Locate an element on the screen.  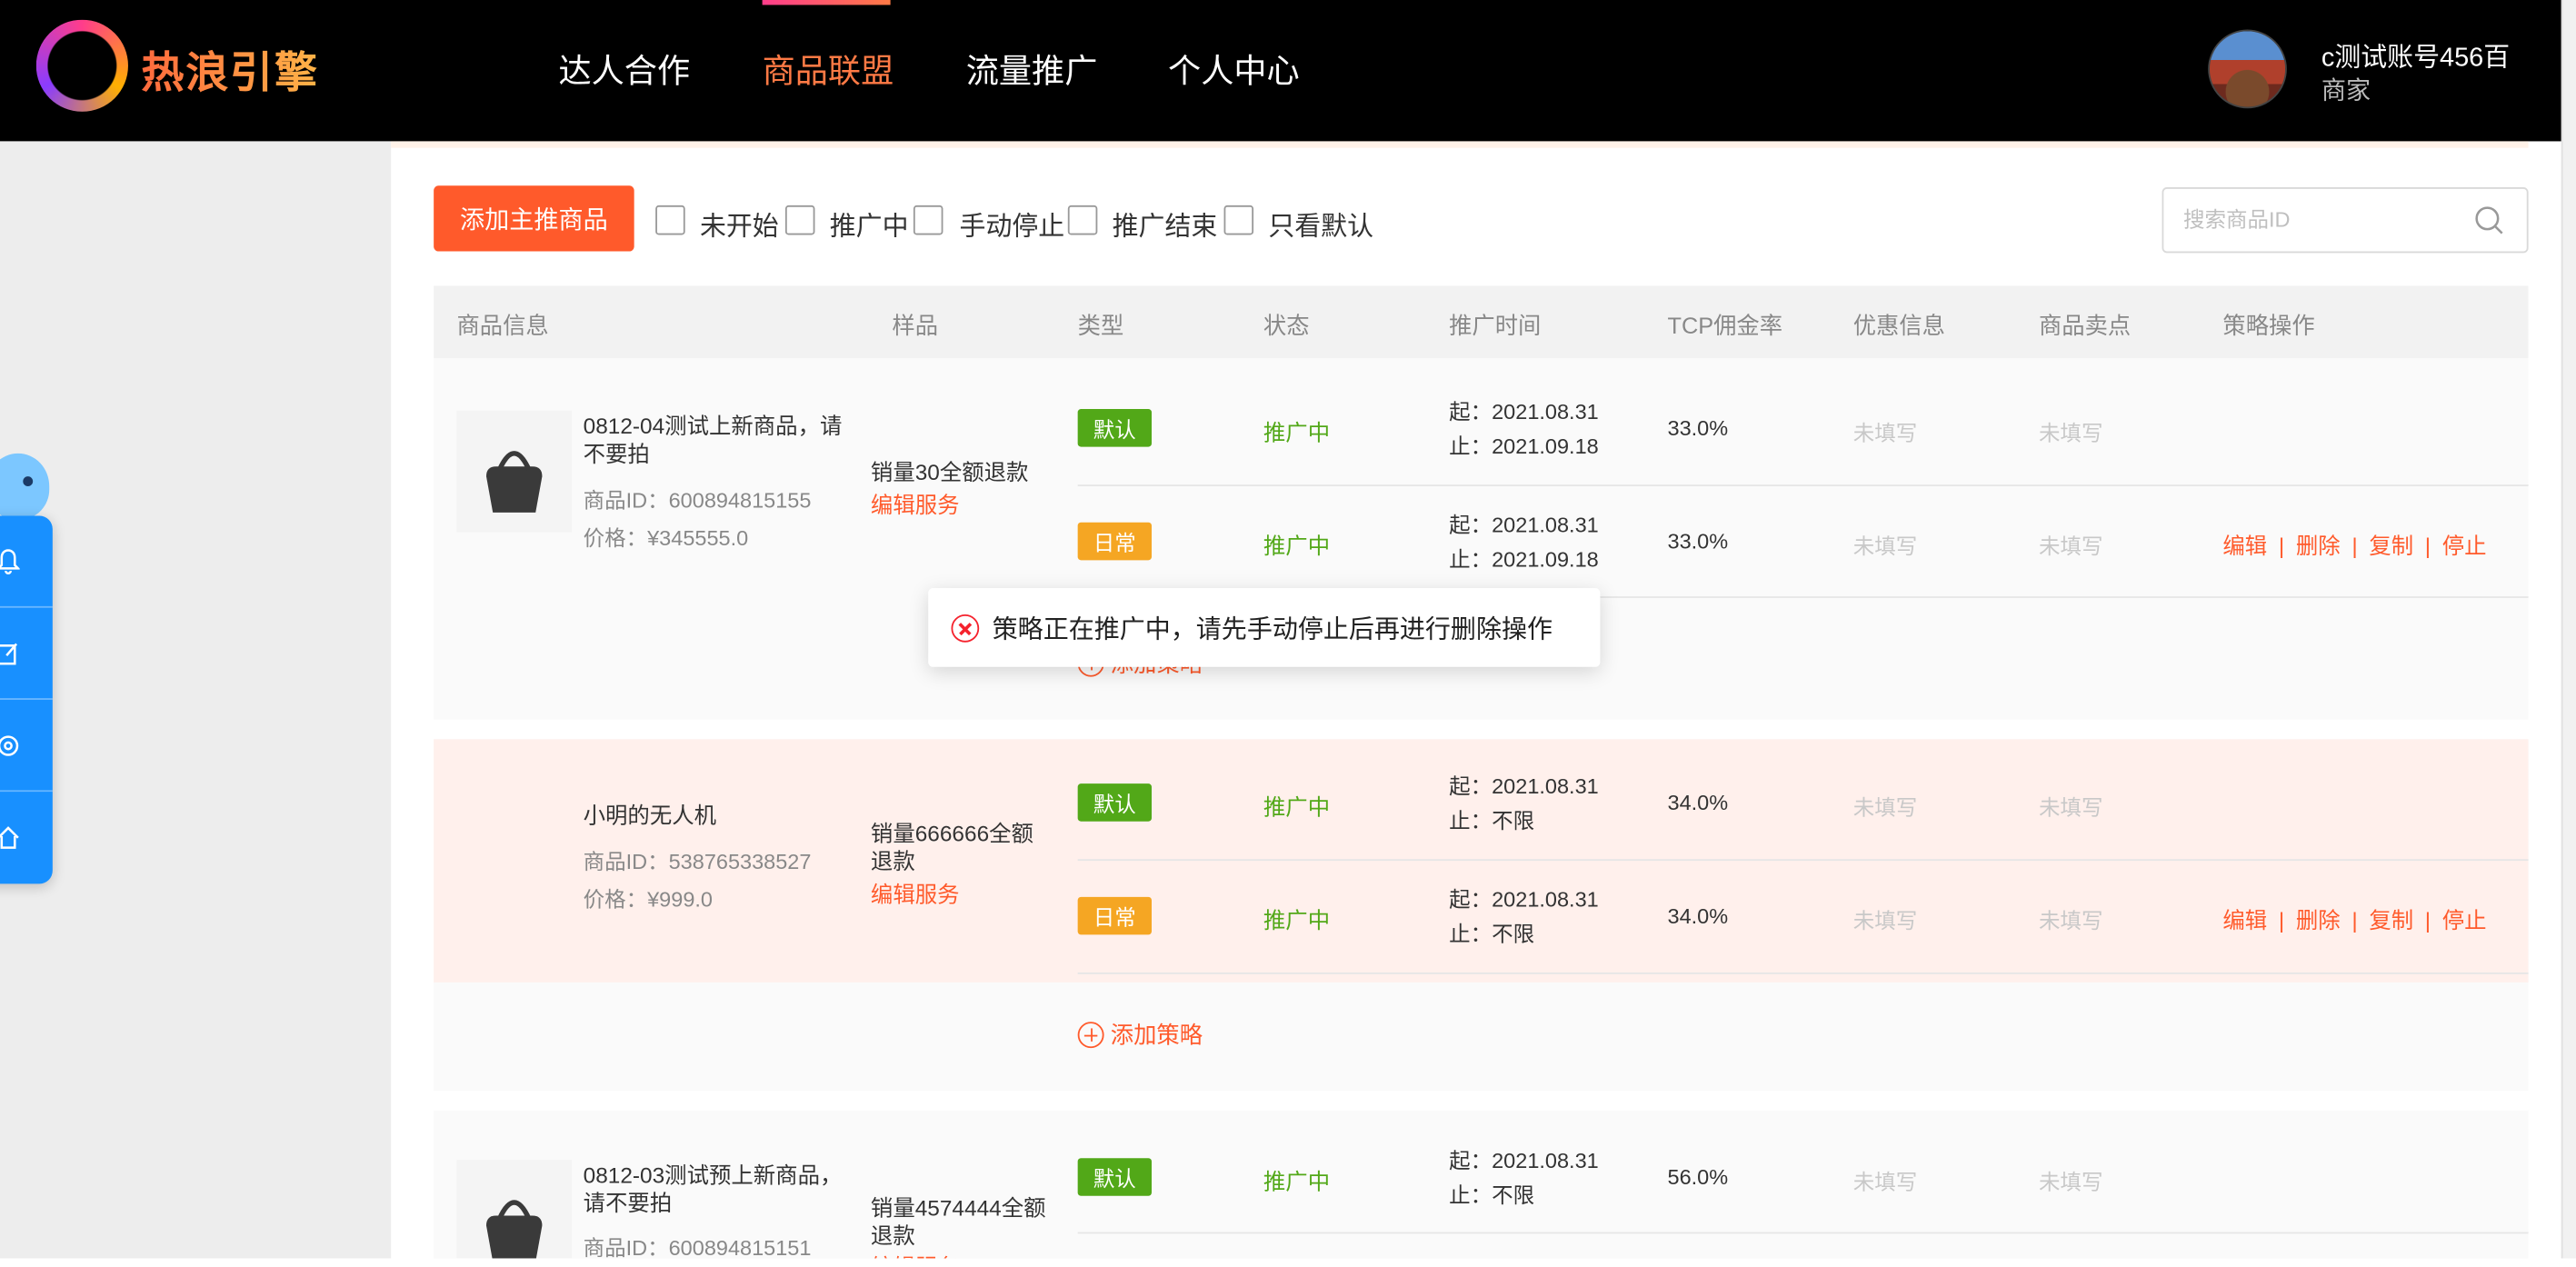
settings-icon is located at coordinates (26, 747).